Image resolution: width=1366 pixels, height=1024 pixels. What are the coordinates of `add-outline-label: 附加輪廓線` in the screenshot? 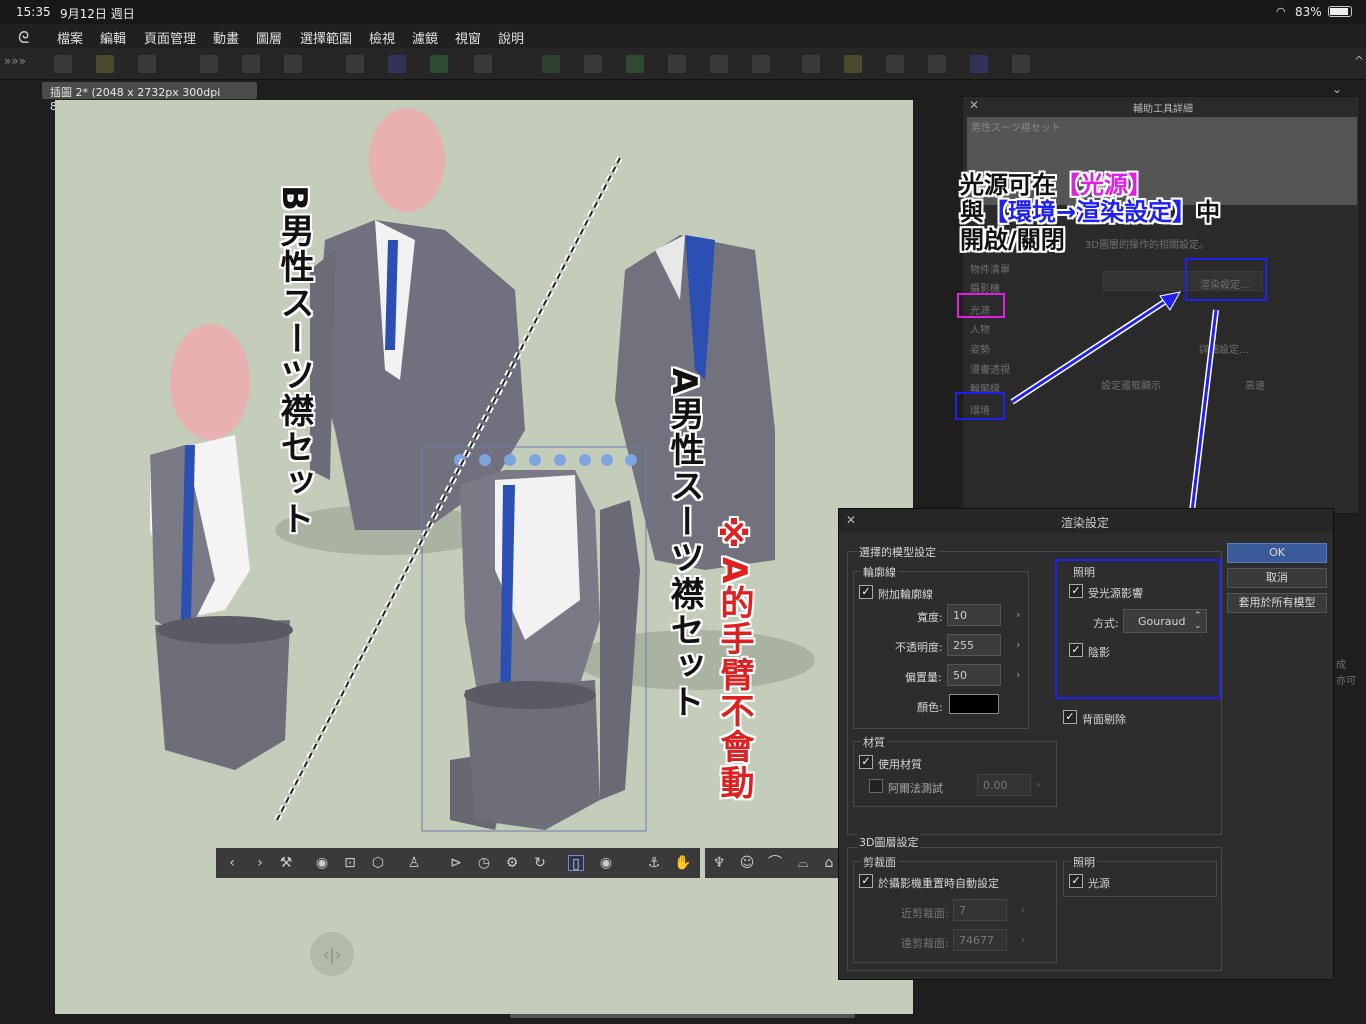 It's located at (905, 594).